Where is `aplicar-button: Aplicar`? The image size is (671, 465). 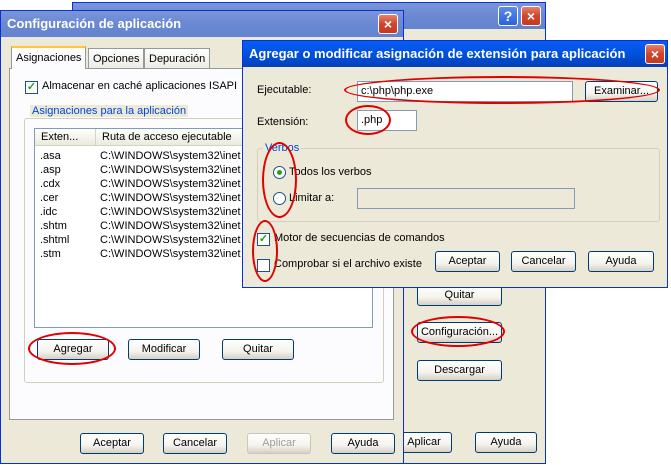 aplicar-button: Aplicar is located at coordinates (279, 443).